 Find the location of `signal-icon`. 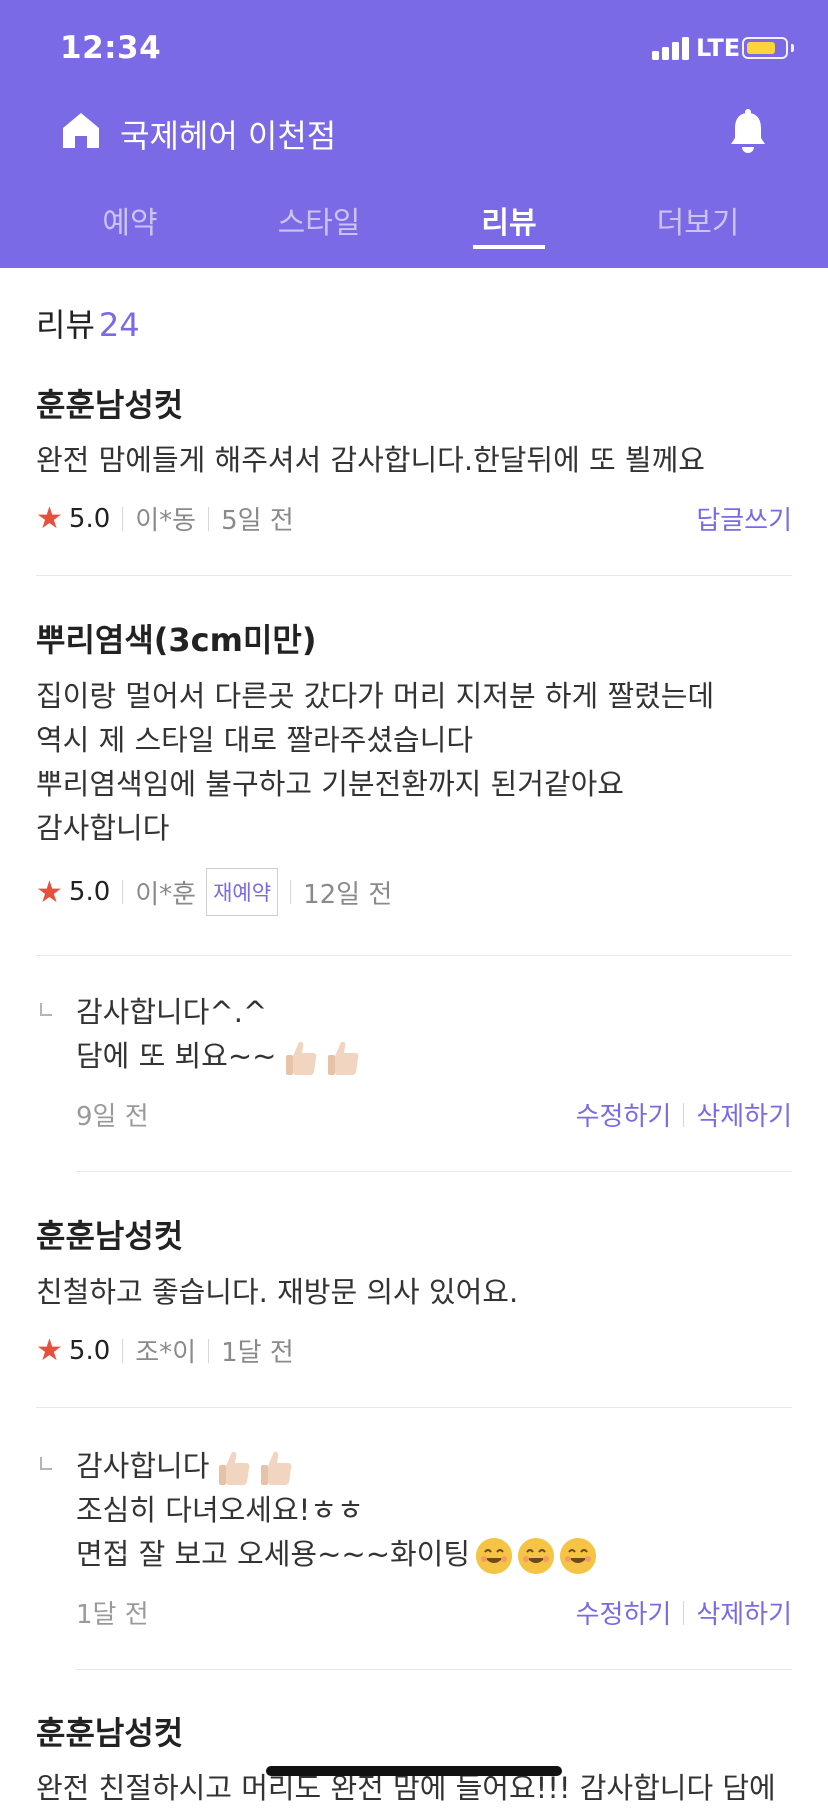

signal-icon is located at coordinates (672, 48).